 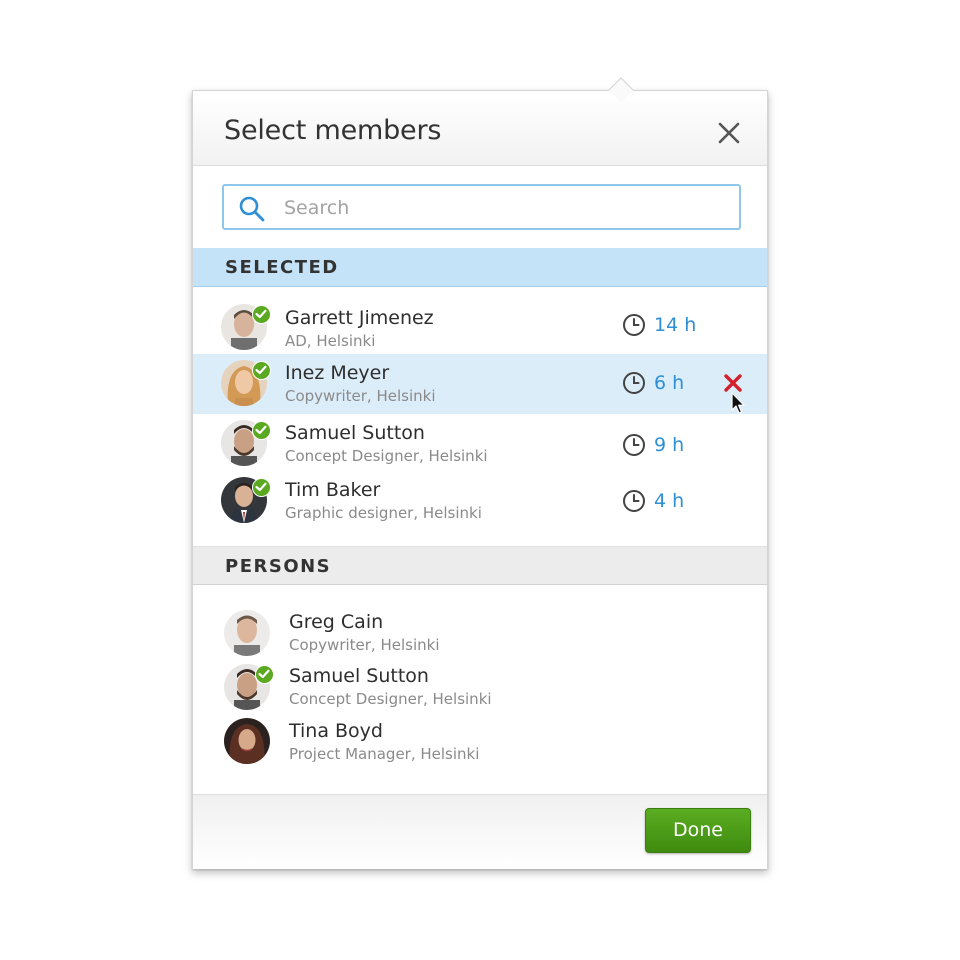 I want to click on person-name: Greg Cain, so click(x=336, y=622).